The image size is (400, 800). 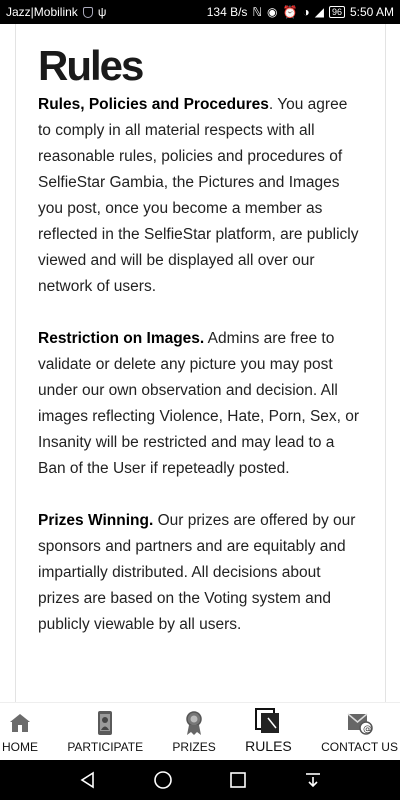 I want to click on signal-icon: ◢, so click(x=319, y=12).